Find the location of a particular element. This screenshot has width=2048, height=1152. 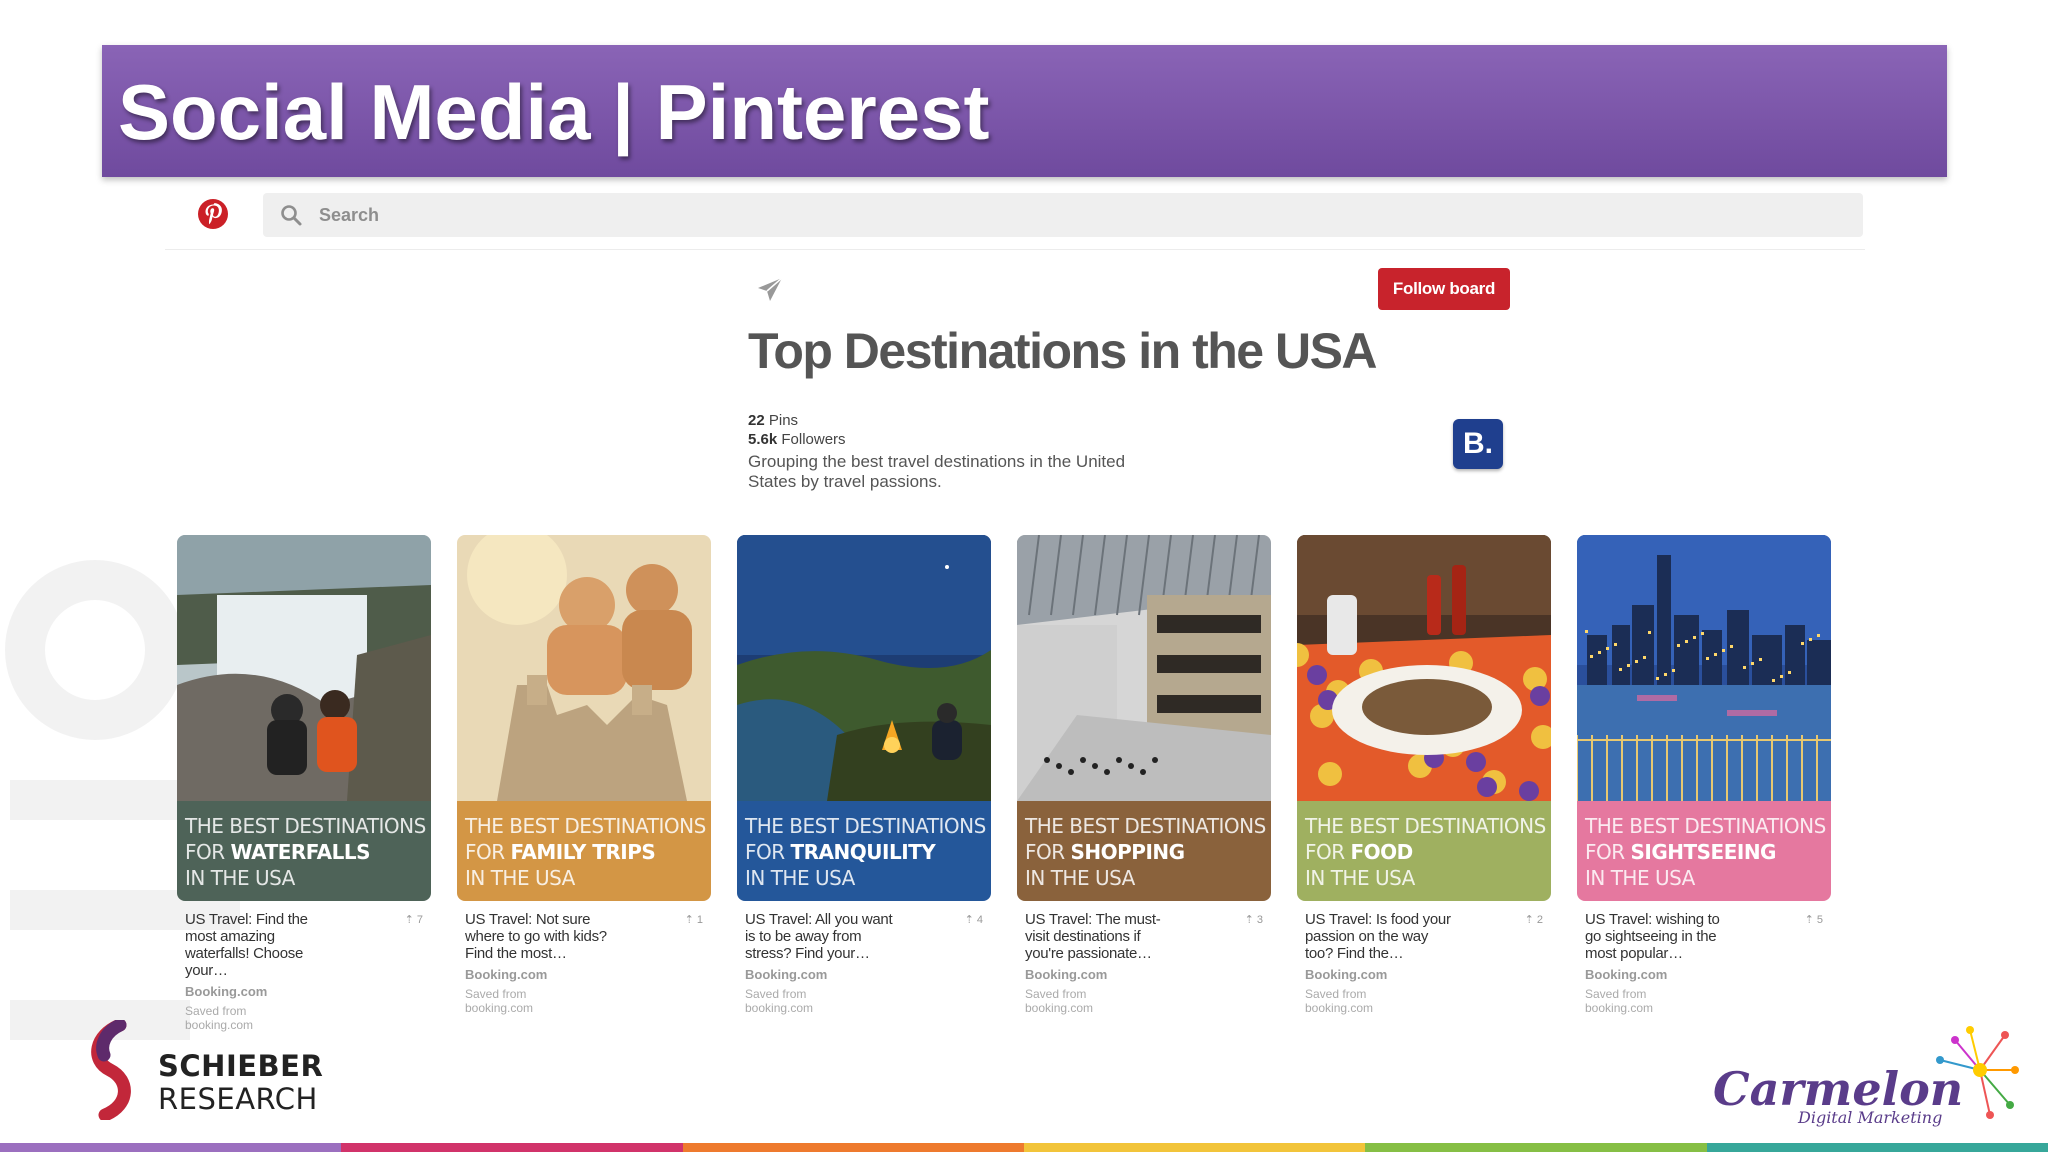

color-strip is located at coordinates (1024, 1147).